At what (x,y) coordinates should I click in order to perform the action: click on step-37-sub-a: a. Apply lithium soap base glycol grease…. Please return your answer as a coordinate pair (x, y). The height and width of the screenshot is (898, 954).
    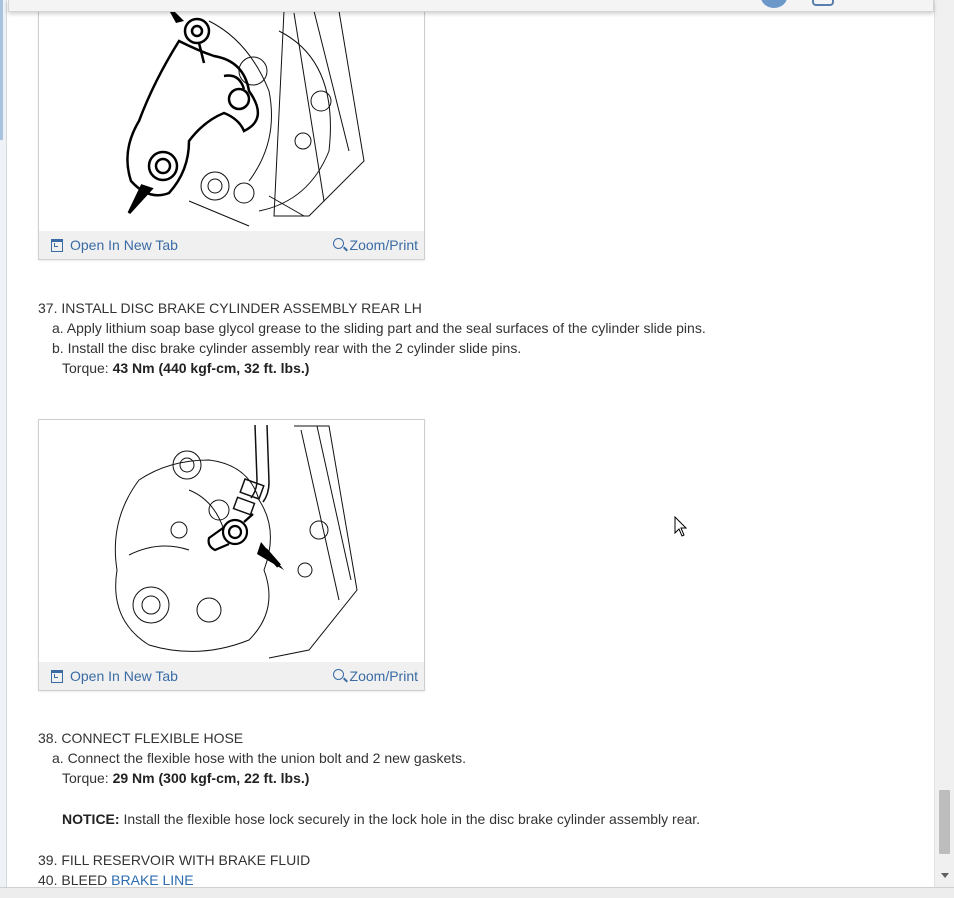
    Looking at the image, I should click on (379, 328).